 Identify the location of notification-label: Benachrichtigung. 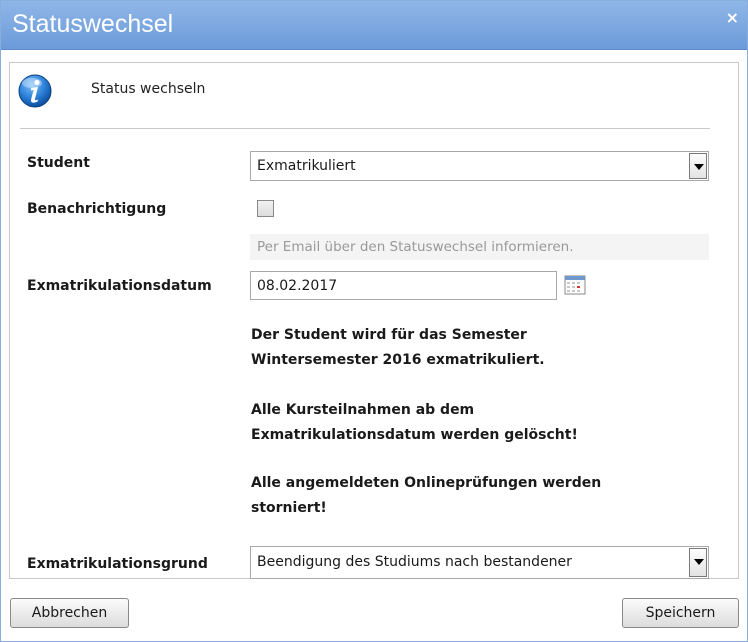
(97, 209).